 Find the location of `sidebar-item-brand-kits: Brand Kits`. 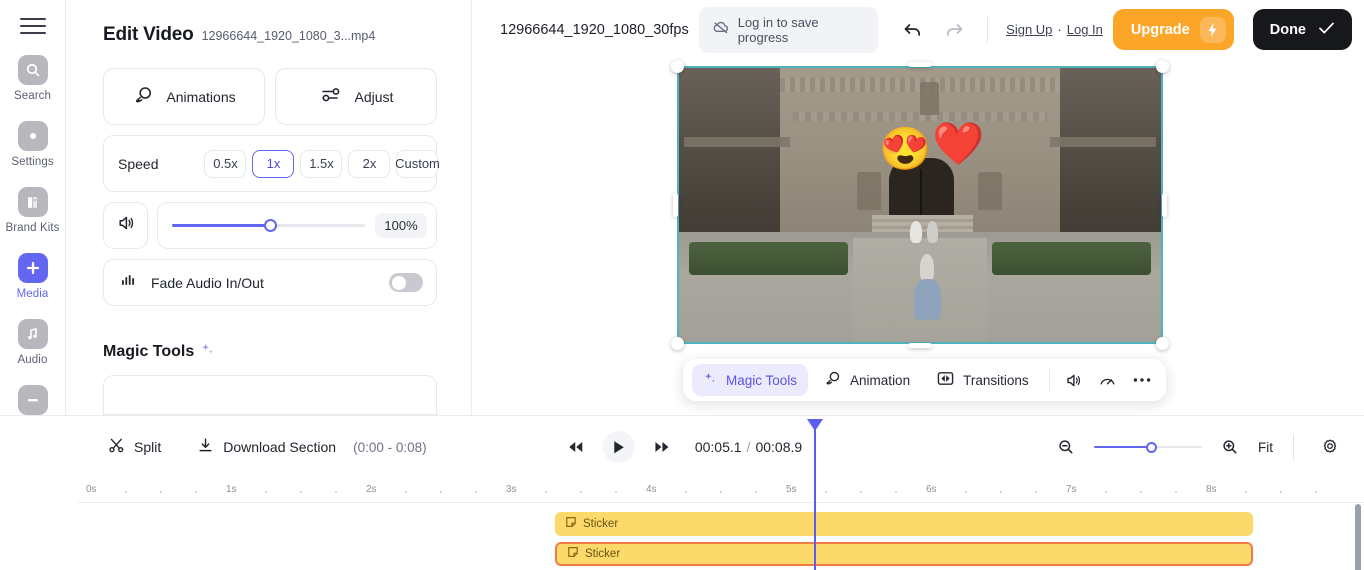

sidebar-item-brand-kits: Brand Kits is located at coordinates (33, 210).